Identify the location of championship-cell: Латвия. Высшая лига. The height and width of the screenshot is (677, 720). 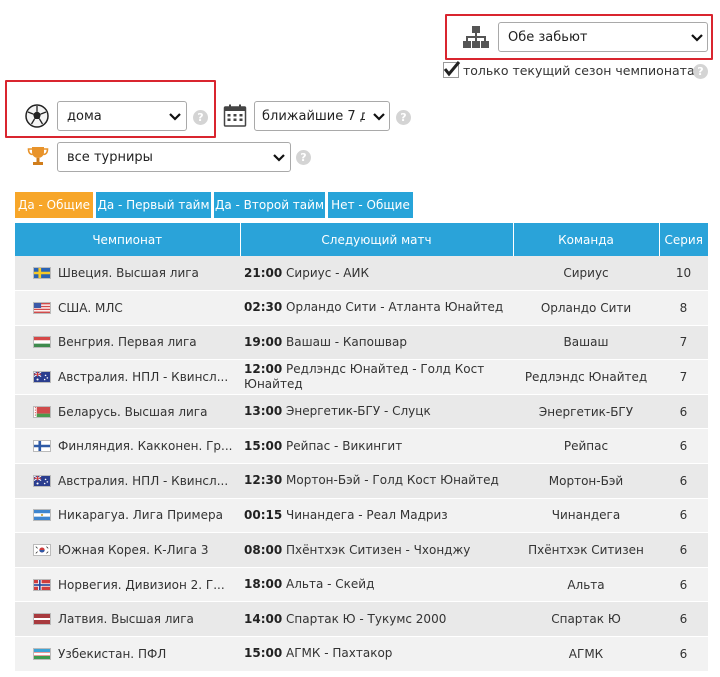
(127, 619).